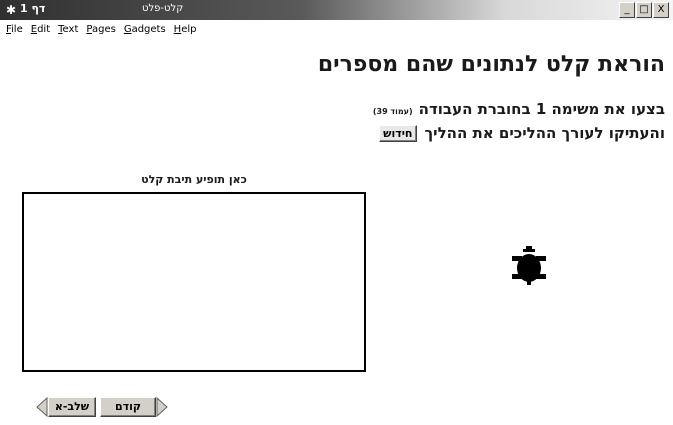 Image resolution: width=673 pixels, height=425 pixels. Describe the element at coordinates (40, 30) in the screenshot. I see `menu-edit: Edit` at that location.